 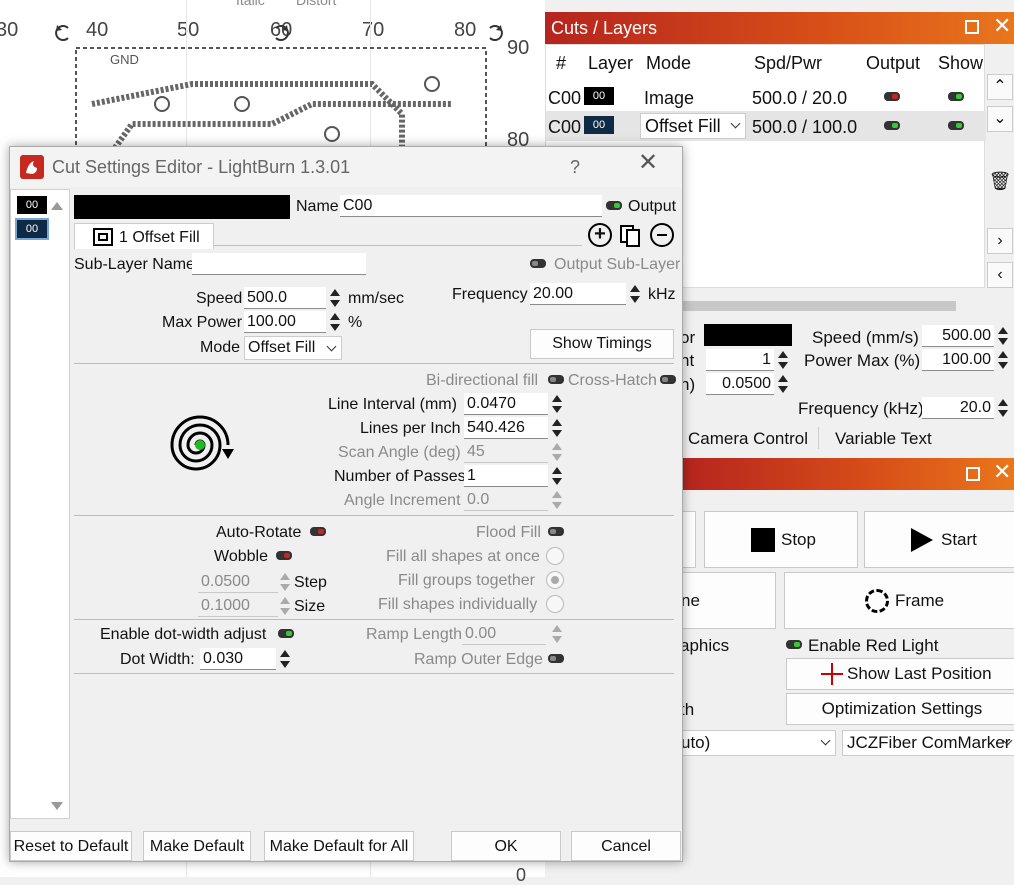 I want to click on fill-groups-radio, so click(x=555, y=580).